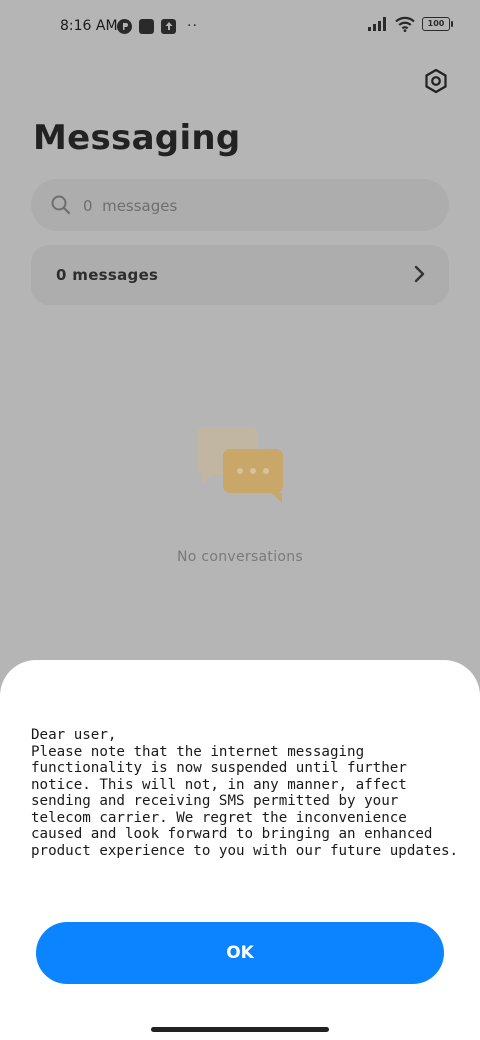 Image resolution: width=480 pixels, height=1040 pixels. What do you see at coordinates (437, 24) in the screenshot?
I see `battery-icon: 100` at bounding box center [437, 24].